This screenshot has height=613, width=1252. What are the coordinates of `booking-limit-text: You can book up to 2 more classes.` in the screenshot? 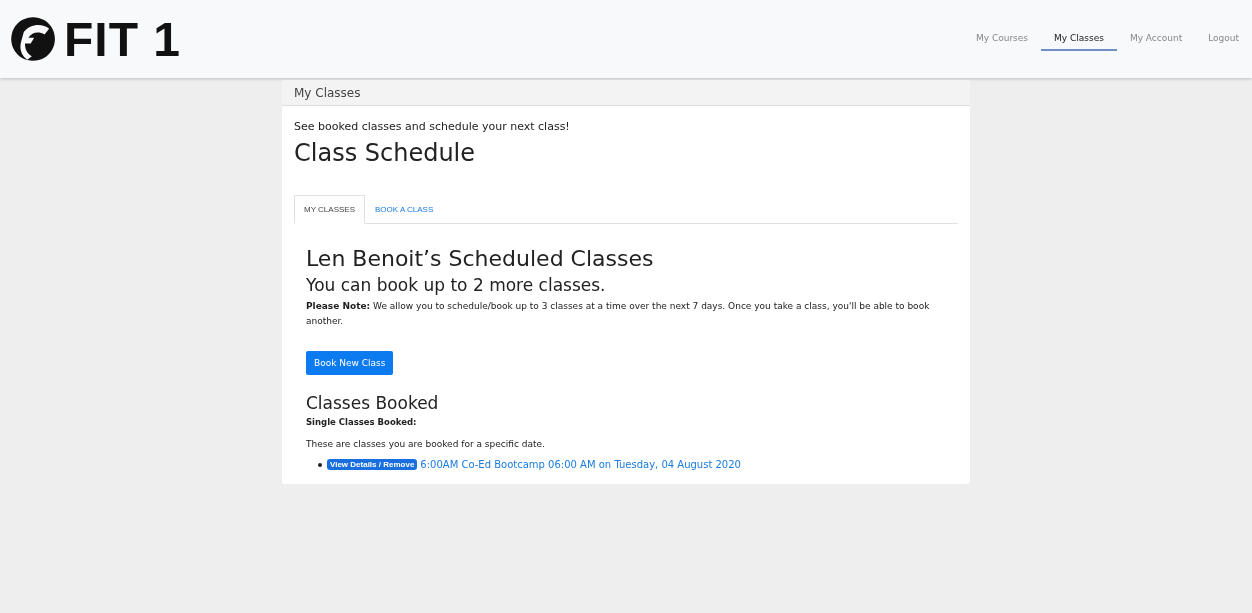 It's located at (456, 285).